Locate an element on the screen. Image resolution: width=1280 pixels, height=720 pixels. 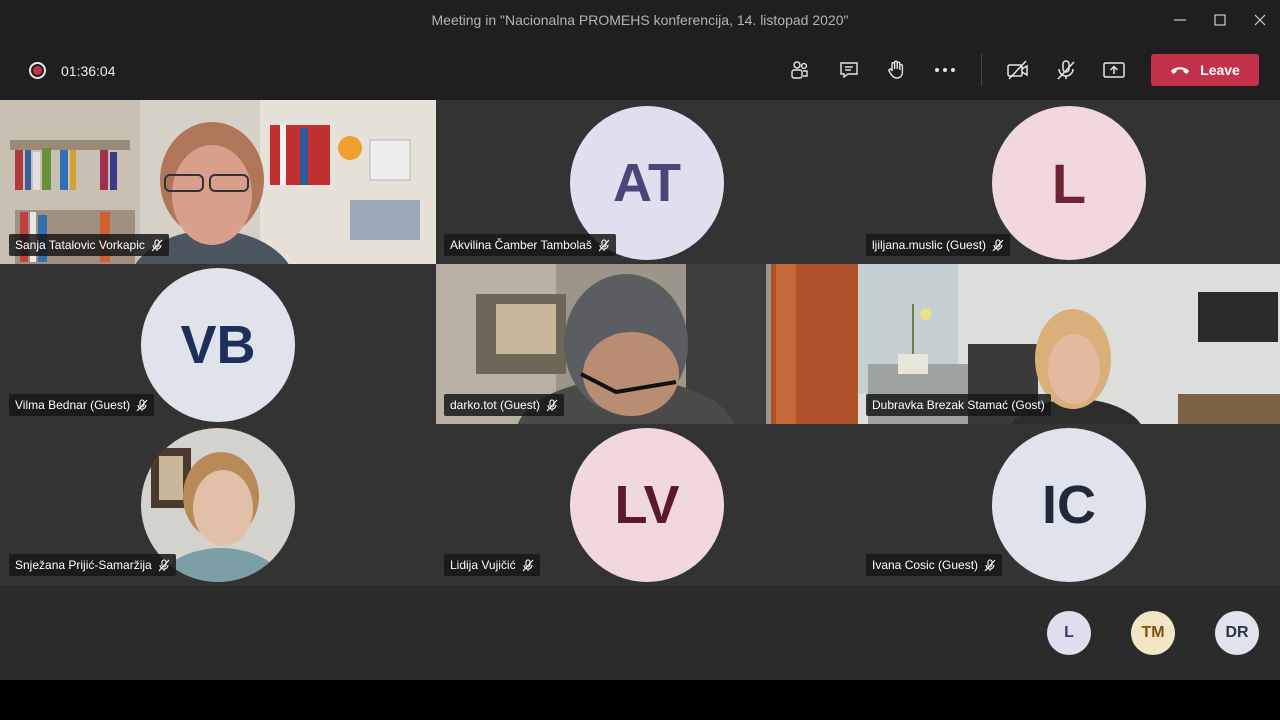
participant-tile: darko.tot (Guest) is located at coordinates (647, 344).